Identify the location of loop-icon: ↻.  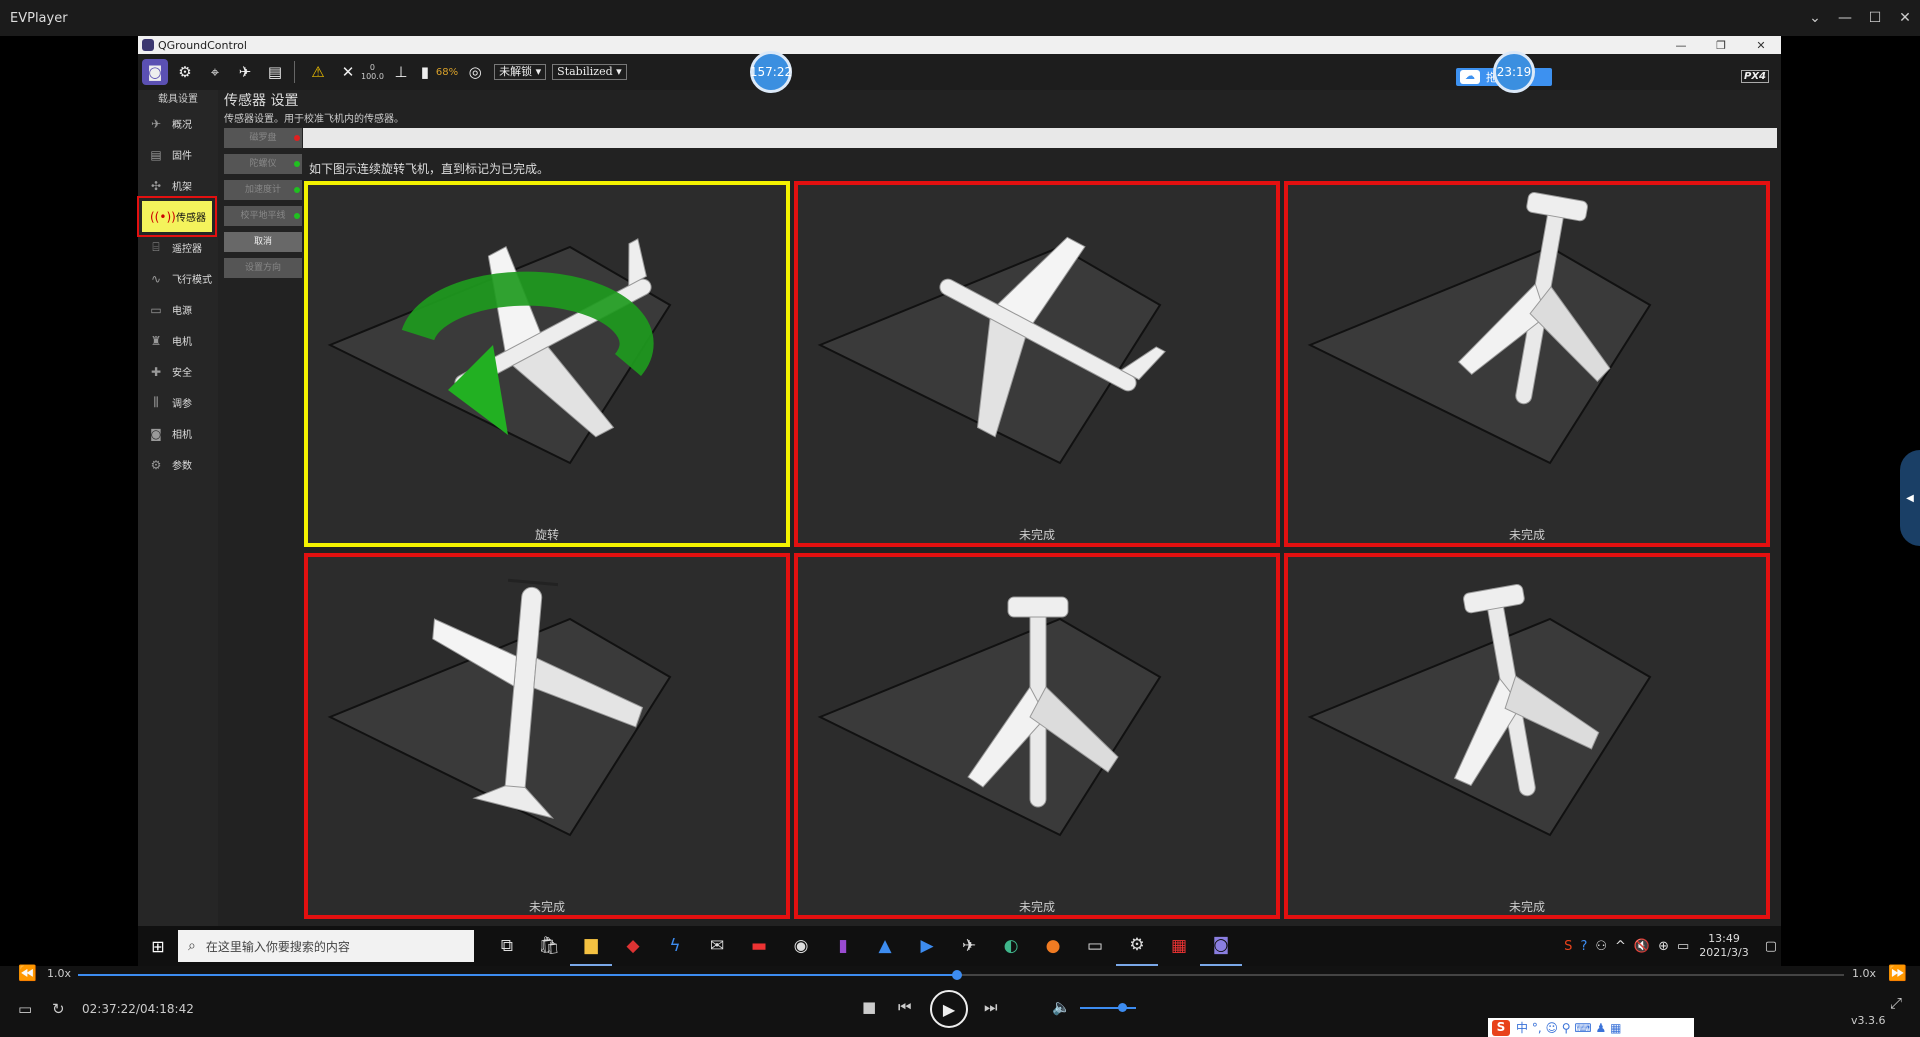
(58, 1009).